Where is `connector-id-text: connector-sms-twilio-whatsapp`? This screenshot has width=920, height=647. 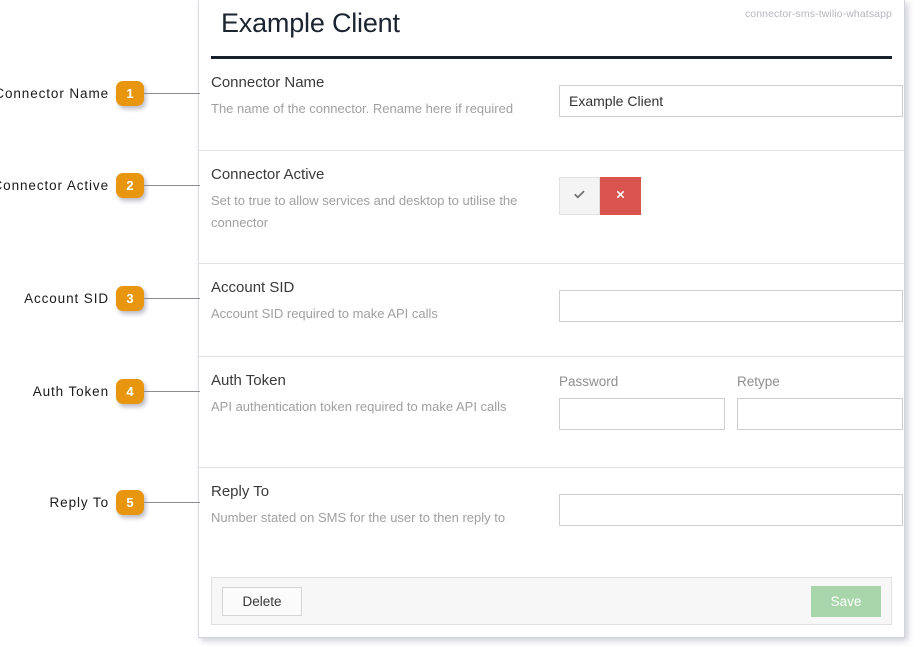 connector-id-text: connector-sms-twilio-whatsapp is located at coordinates (818, 14).